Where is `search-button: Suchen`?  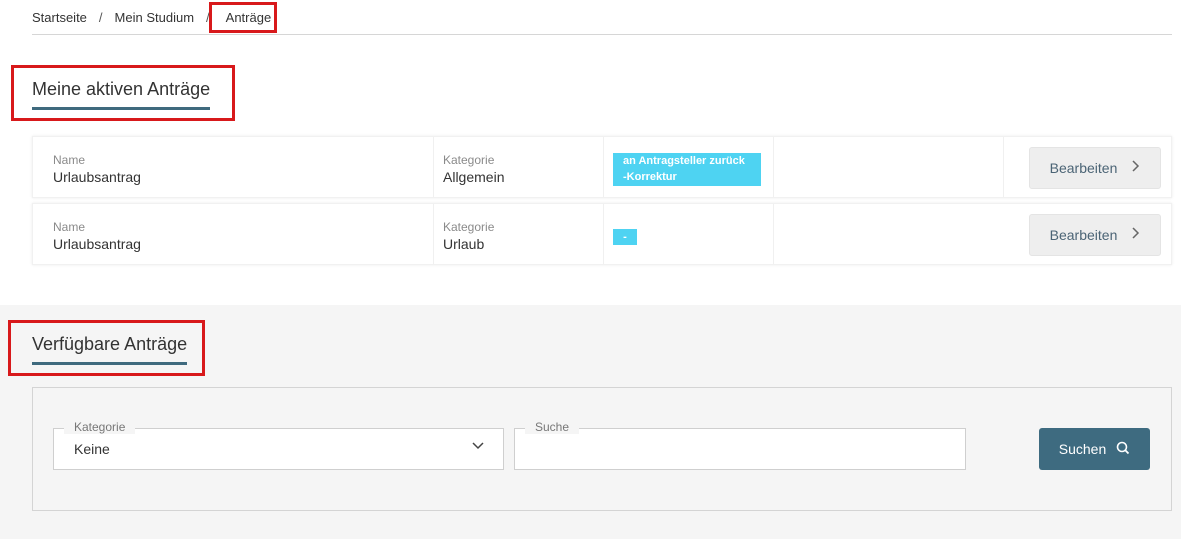
search-button: Suchen is located at coordinates (1094, 449).